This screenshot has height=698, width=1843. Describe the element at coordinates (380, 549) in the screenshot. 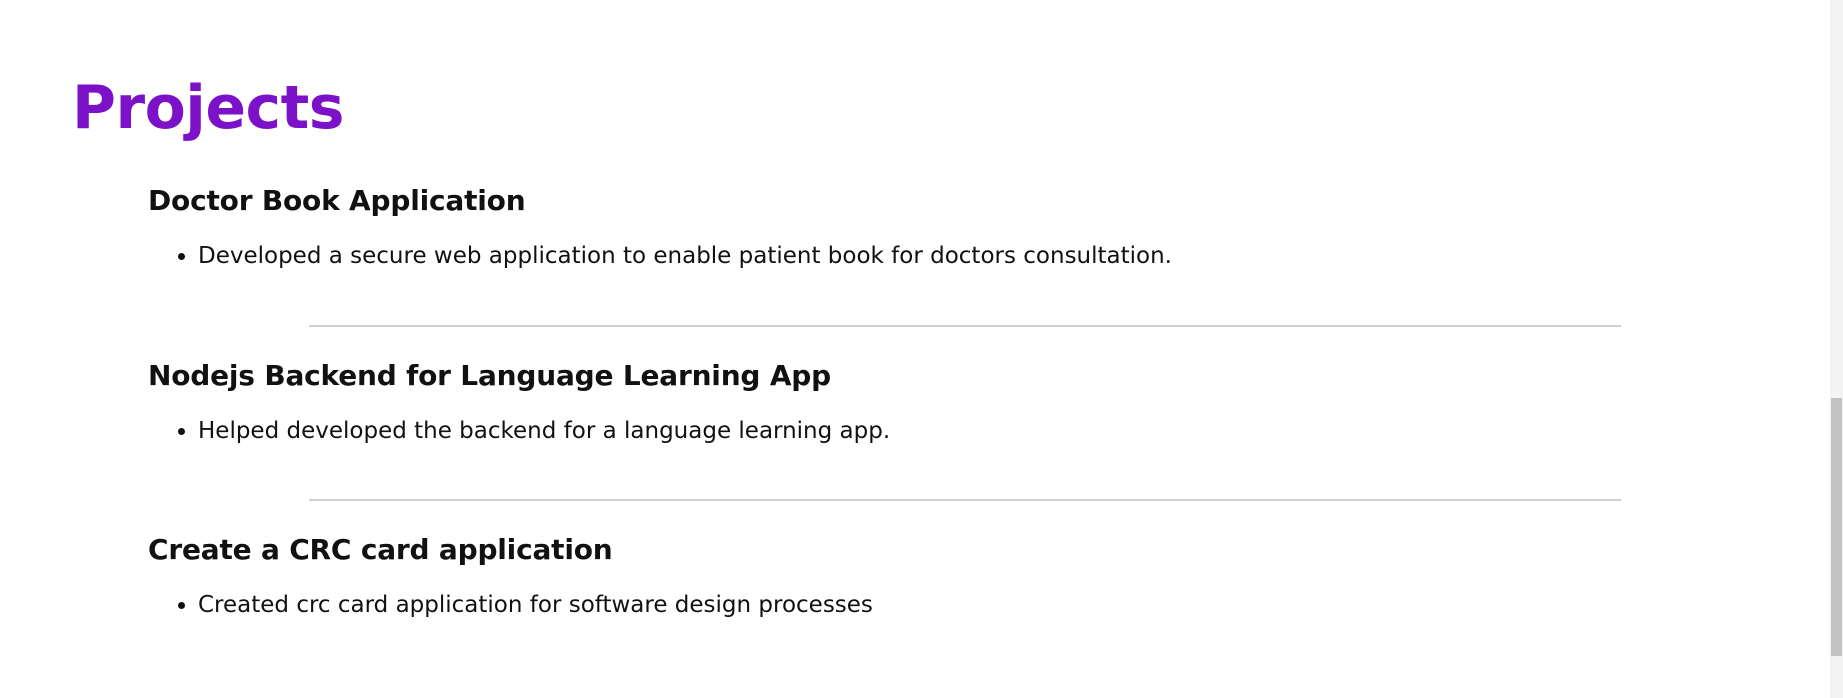

I see `project-title: Create a CRC card application` at that location.